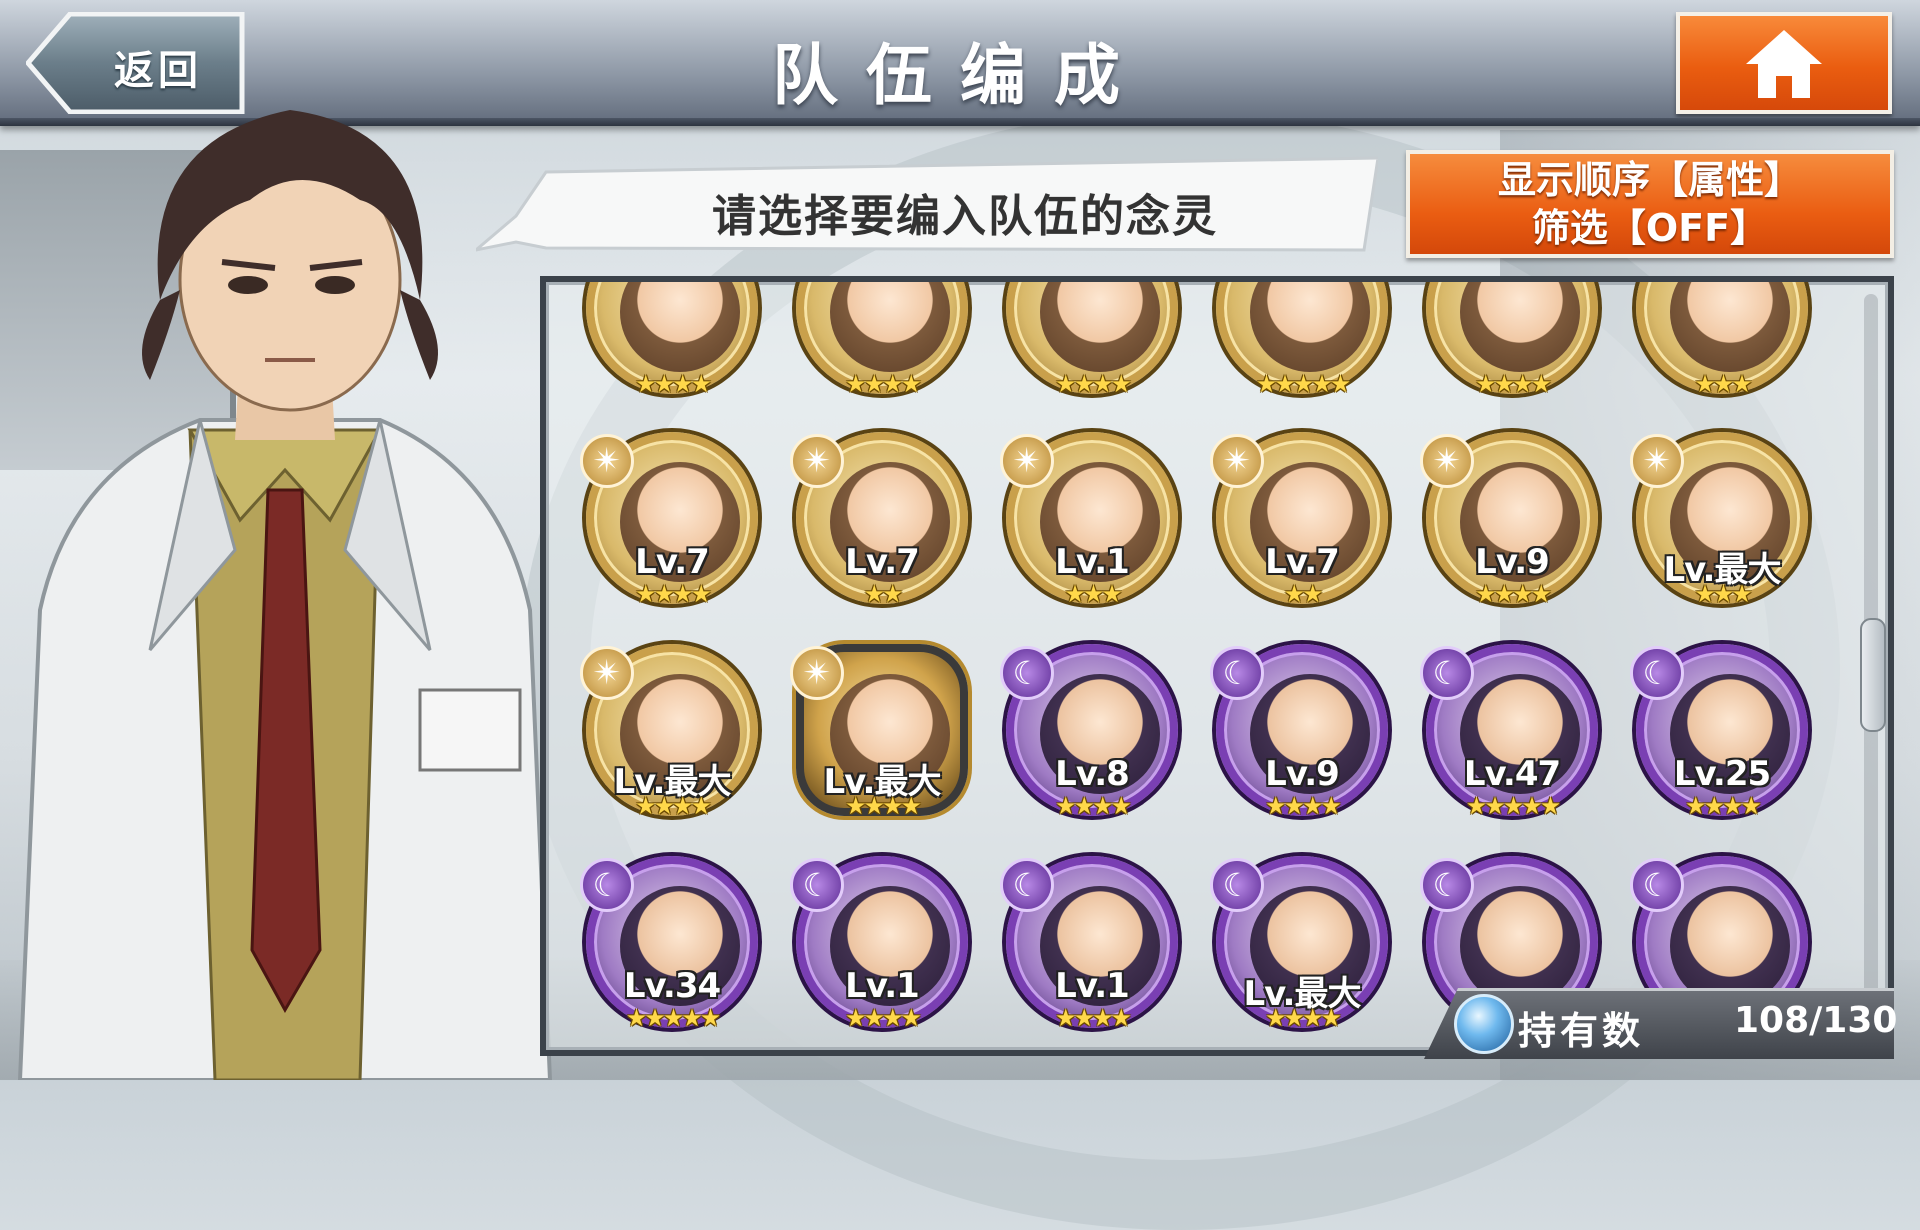 The image size is (1920, 1230). I want to click on unit-level: Lv.8, so click(1092, 774).